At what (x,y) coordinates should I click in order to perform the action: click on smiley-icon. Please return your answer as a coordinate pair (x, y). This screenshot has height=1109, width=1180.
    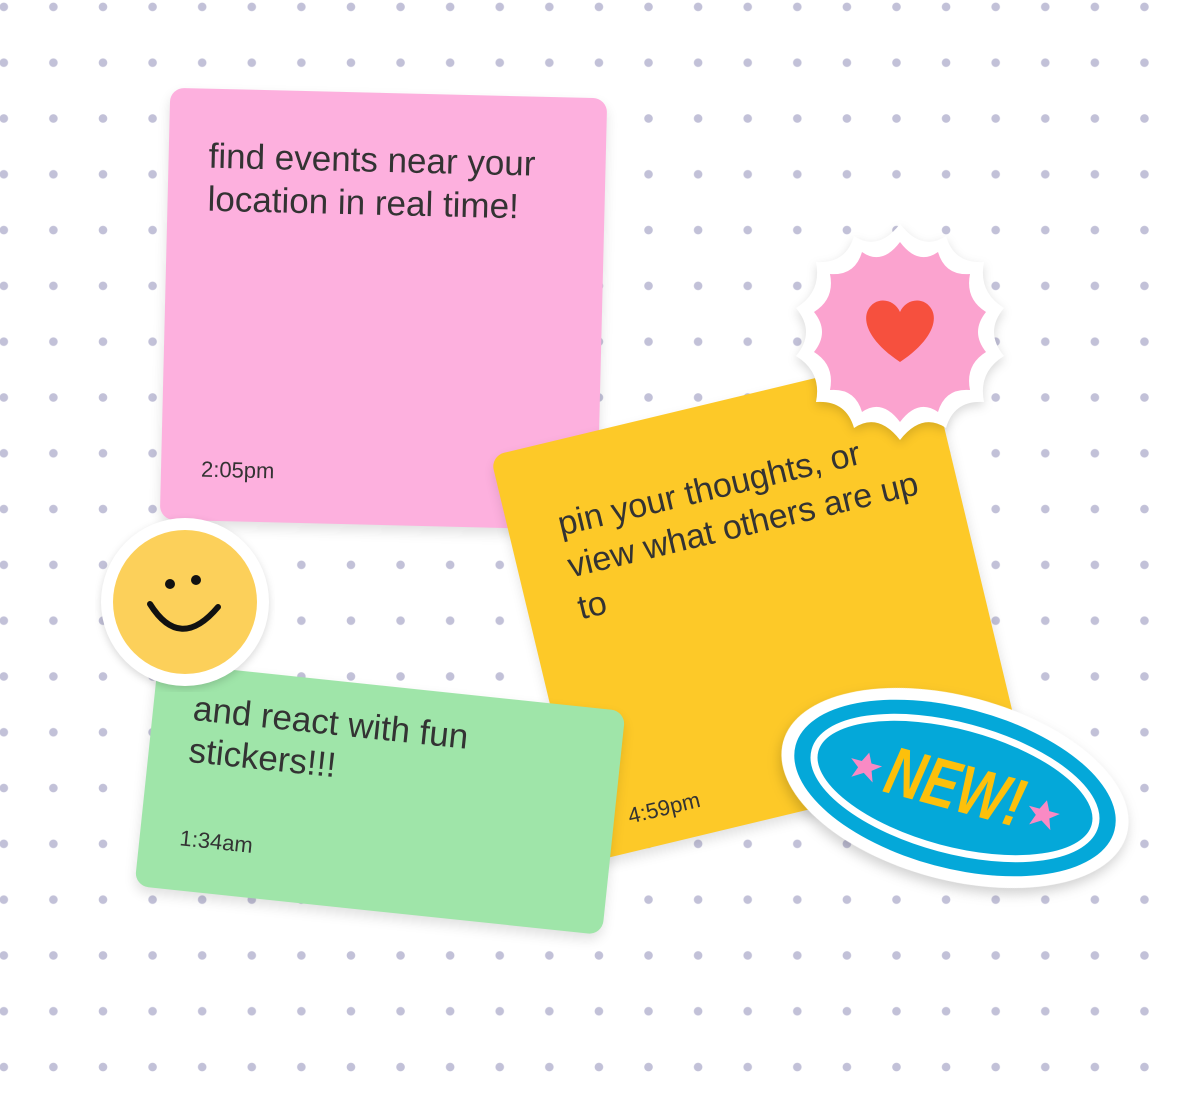
    Looking at the image, I should click on (185, 602).